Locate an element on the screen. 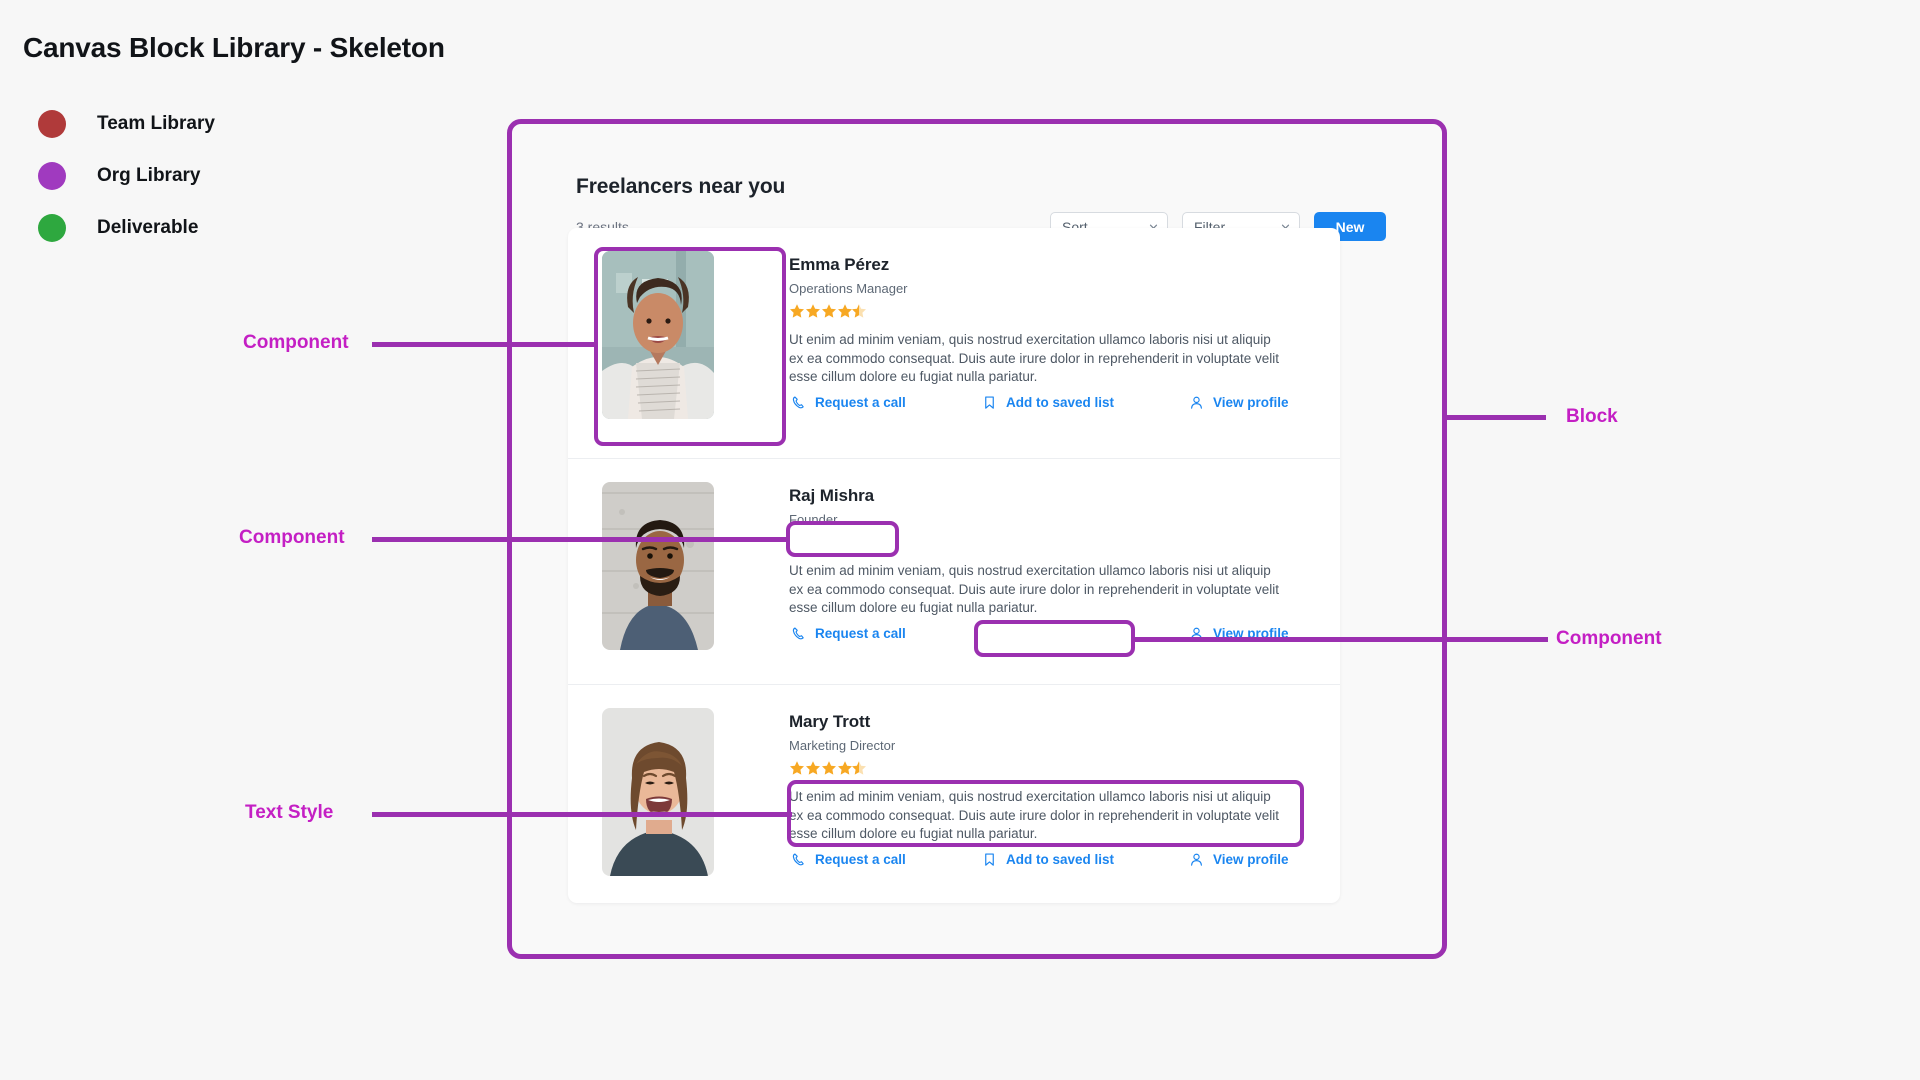 The height and width of the screenshot is (1080, 1920). annotation-label-component-rating: Component is located at coordinates (292, 537).